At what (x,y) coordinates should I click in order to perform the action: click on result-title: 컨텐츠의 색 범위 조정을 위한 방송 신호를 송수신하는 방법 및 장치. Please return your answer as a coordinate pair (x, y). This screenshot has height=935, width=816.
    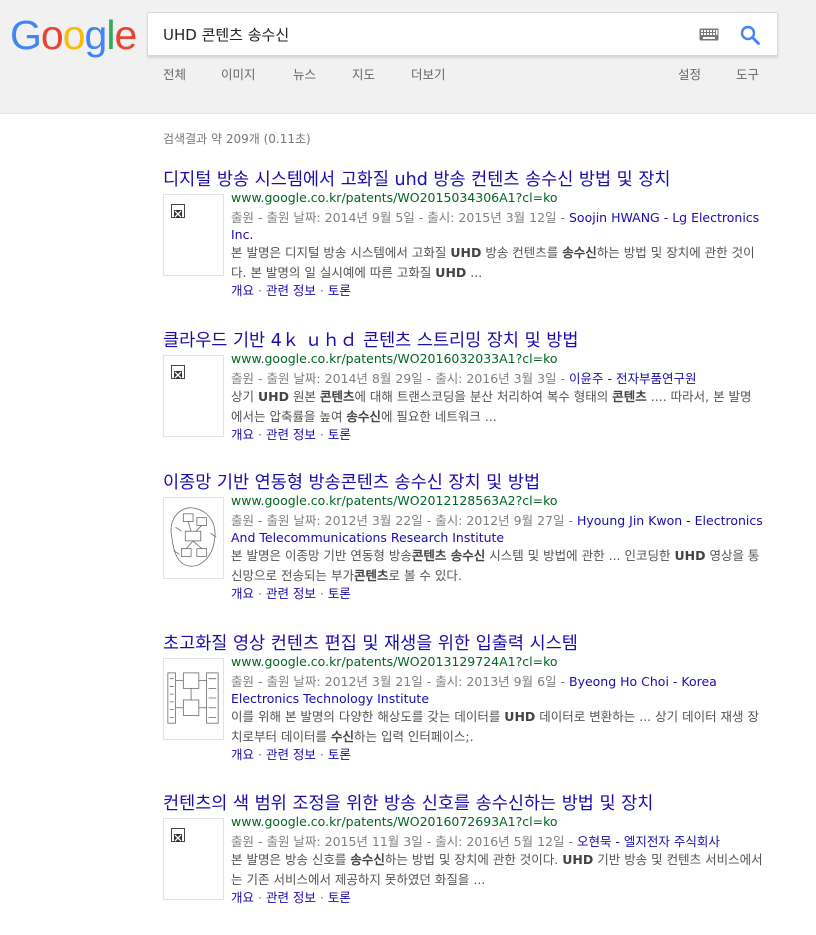
    Looking at the image, I should click on (463, 804).